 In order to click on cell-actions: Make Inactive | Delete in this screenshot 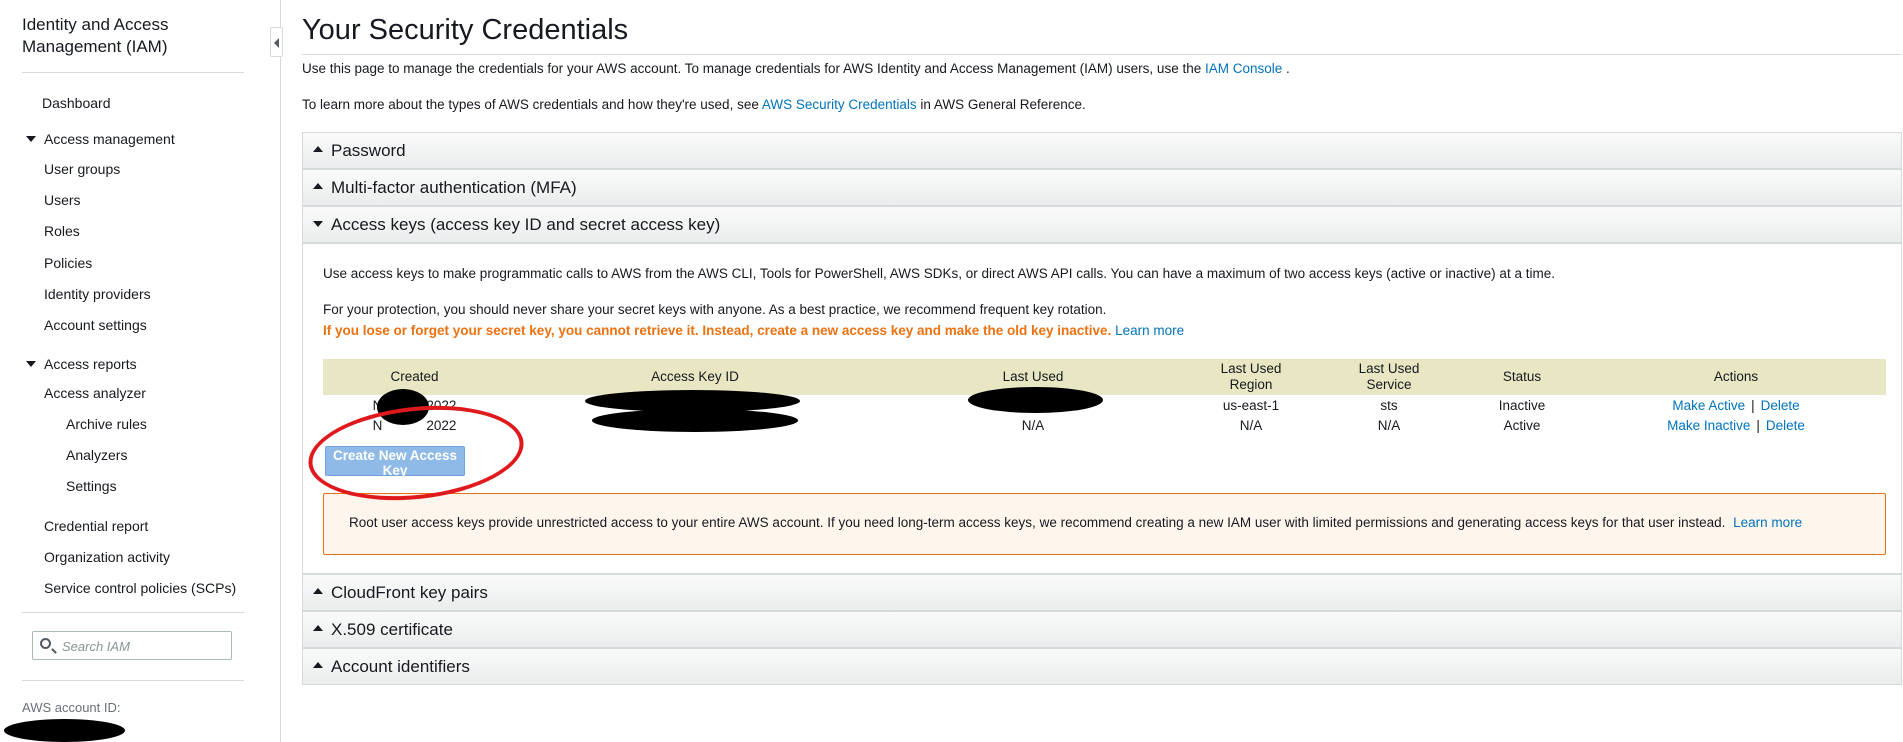, I will do `click(1736, 425)`.